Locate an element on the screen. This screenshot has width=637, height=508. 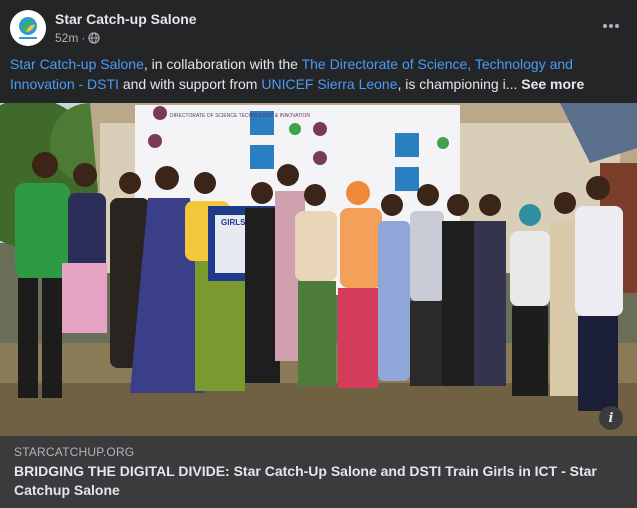
globe-icon is located at coordinates (94, 38).